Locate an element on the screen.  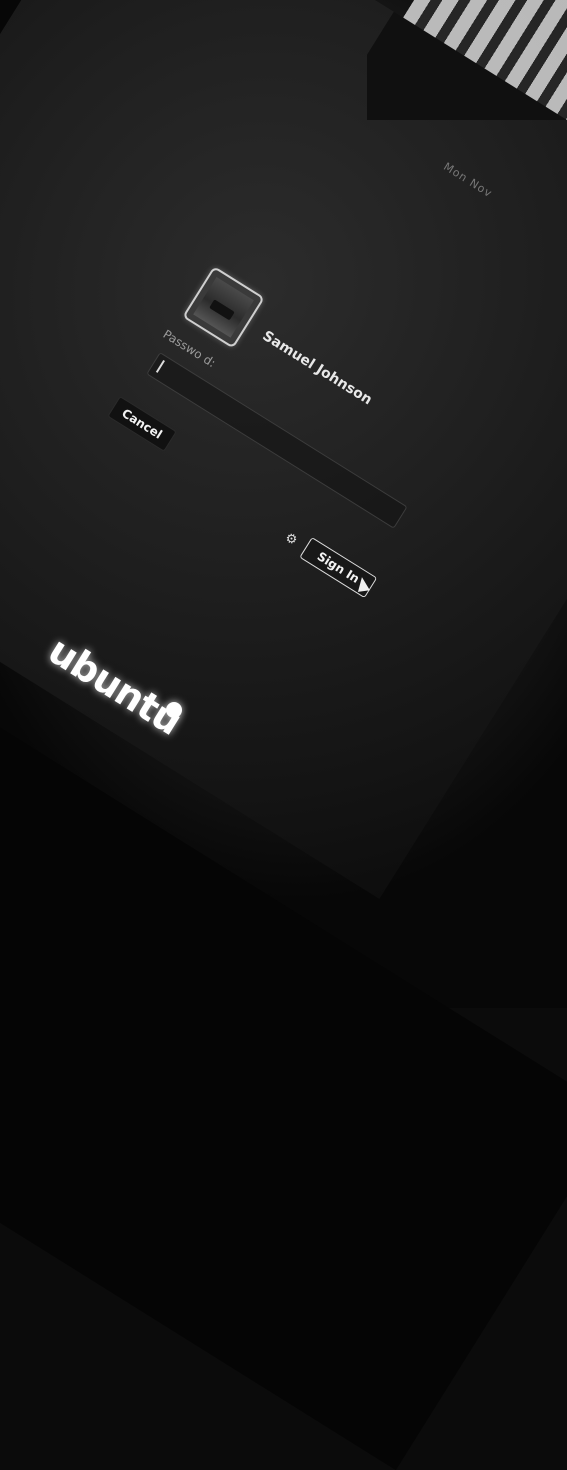
window-reflection is located at coordinates (467, 60).